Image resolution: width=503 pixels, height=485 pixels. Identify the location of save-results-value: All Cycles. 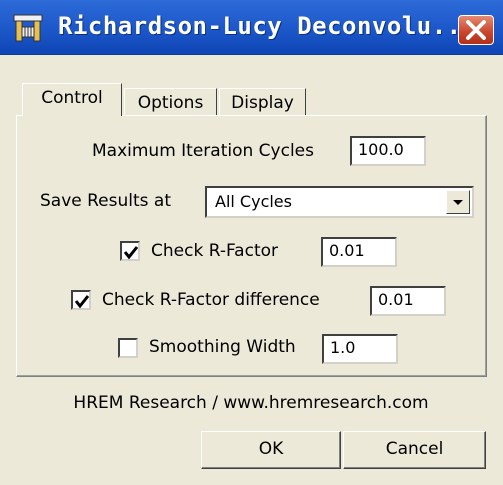
(253, 201).